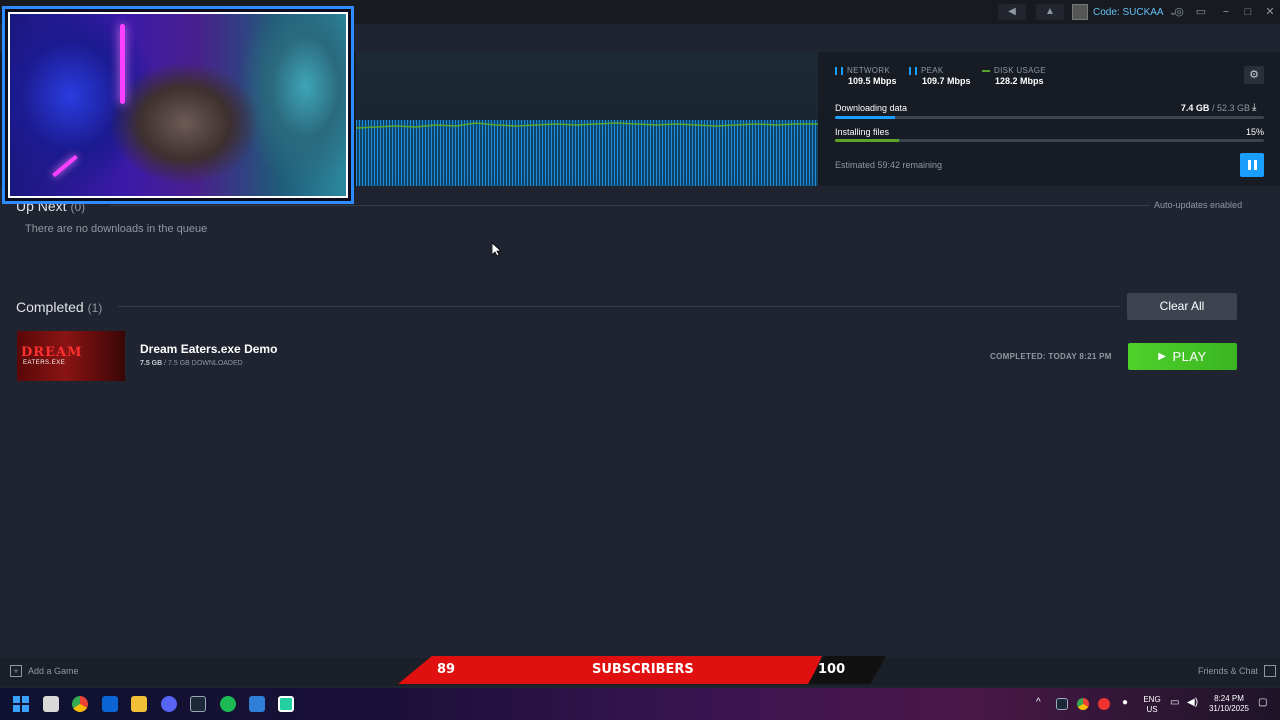 Image resolution: width=1280 pixels, height=720 pixels. Describe the element at coordinates (1080, 12) in the screenshot. I see `avatar` at that location.